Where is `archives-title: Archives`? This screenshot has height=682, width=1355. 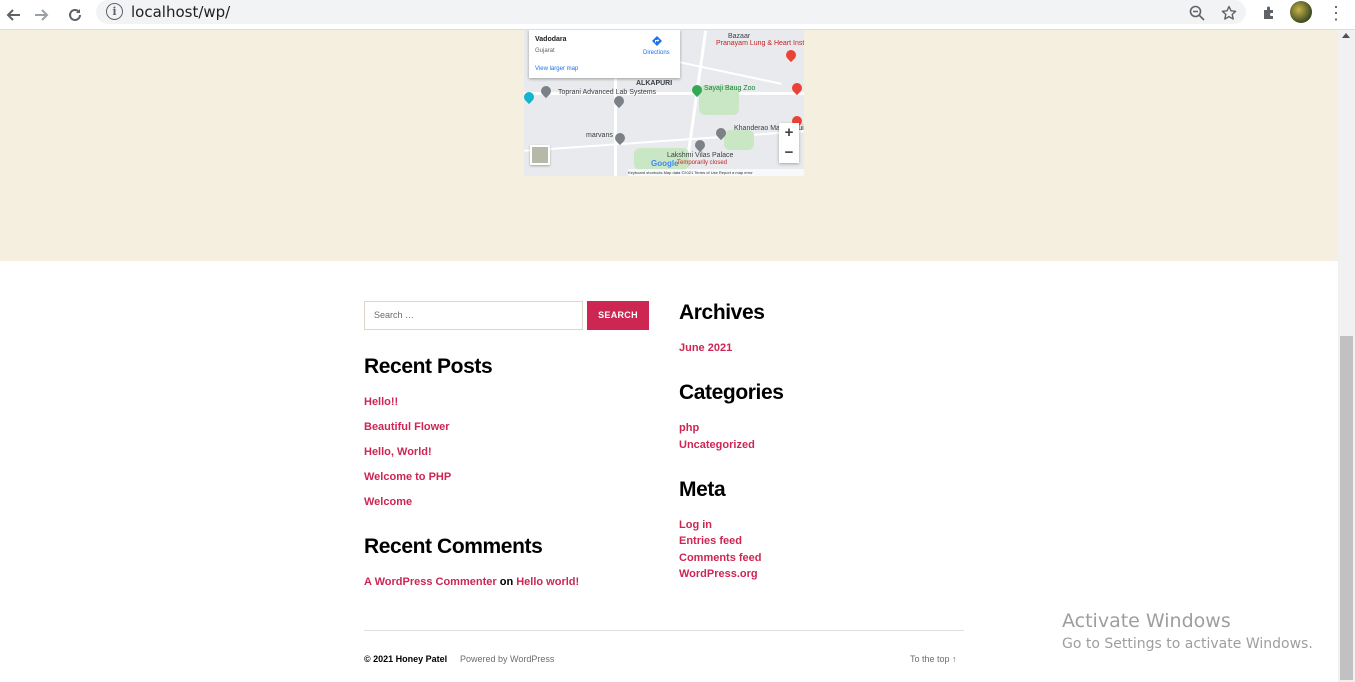
archives-title: Archives is located at coordinates (722, 312).